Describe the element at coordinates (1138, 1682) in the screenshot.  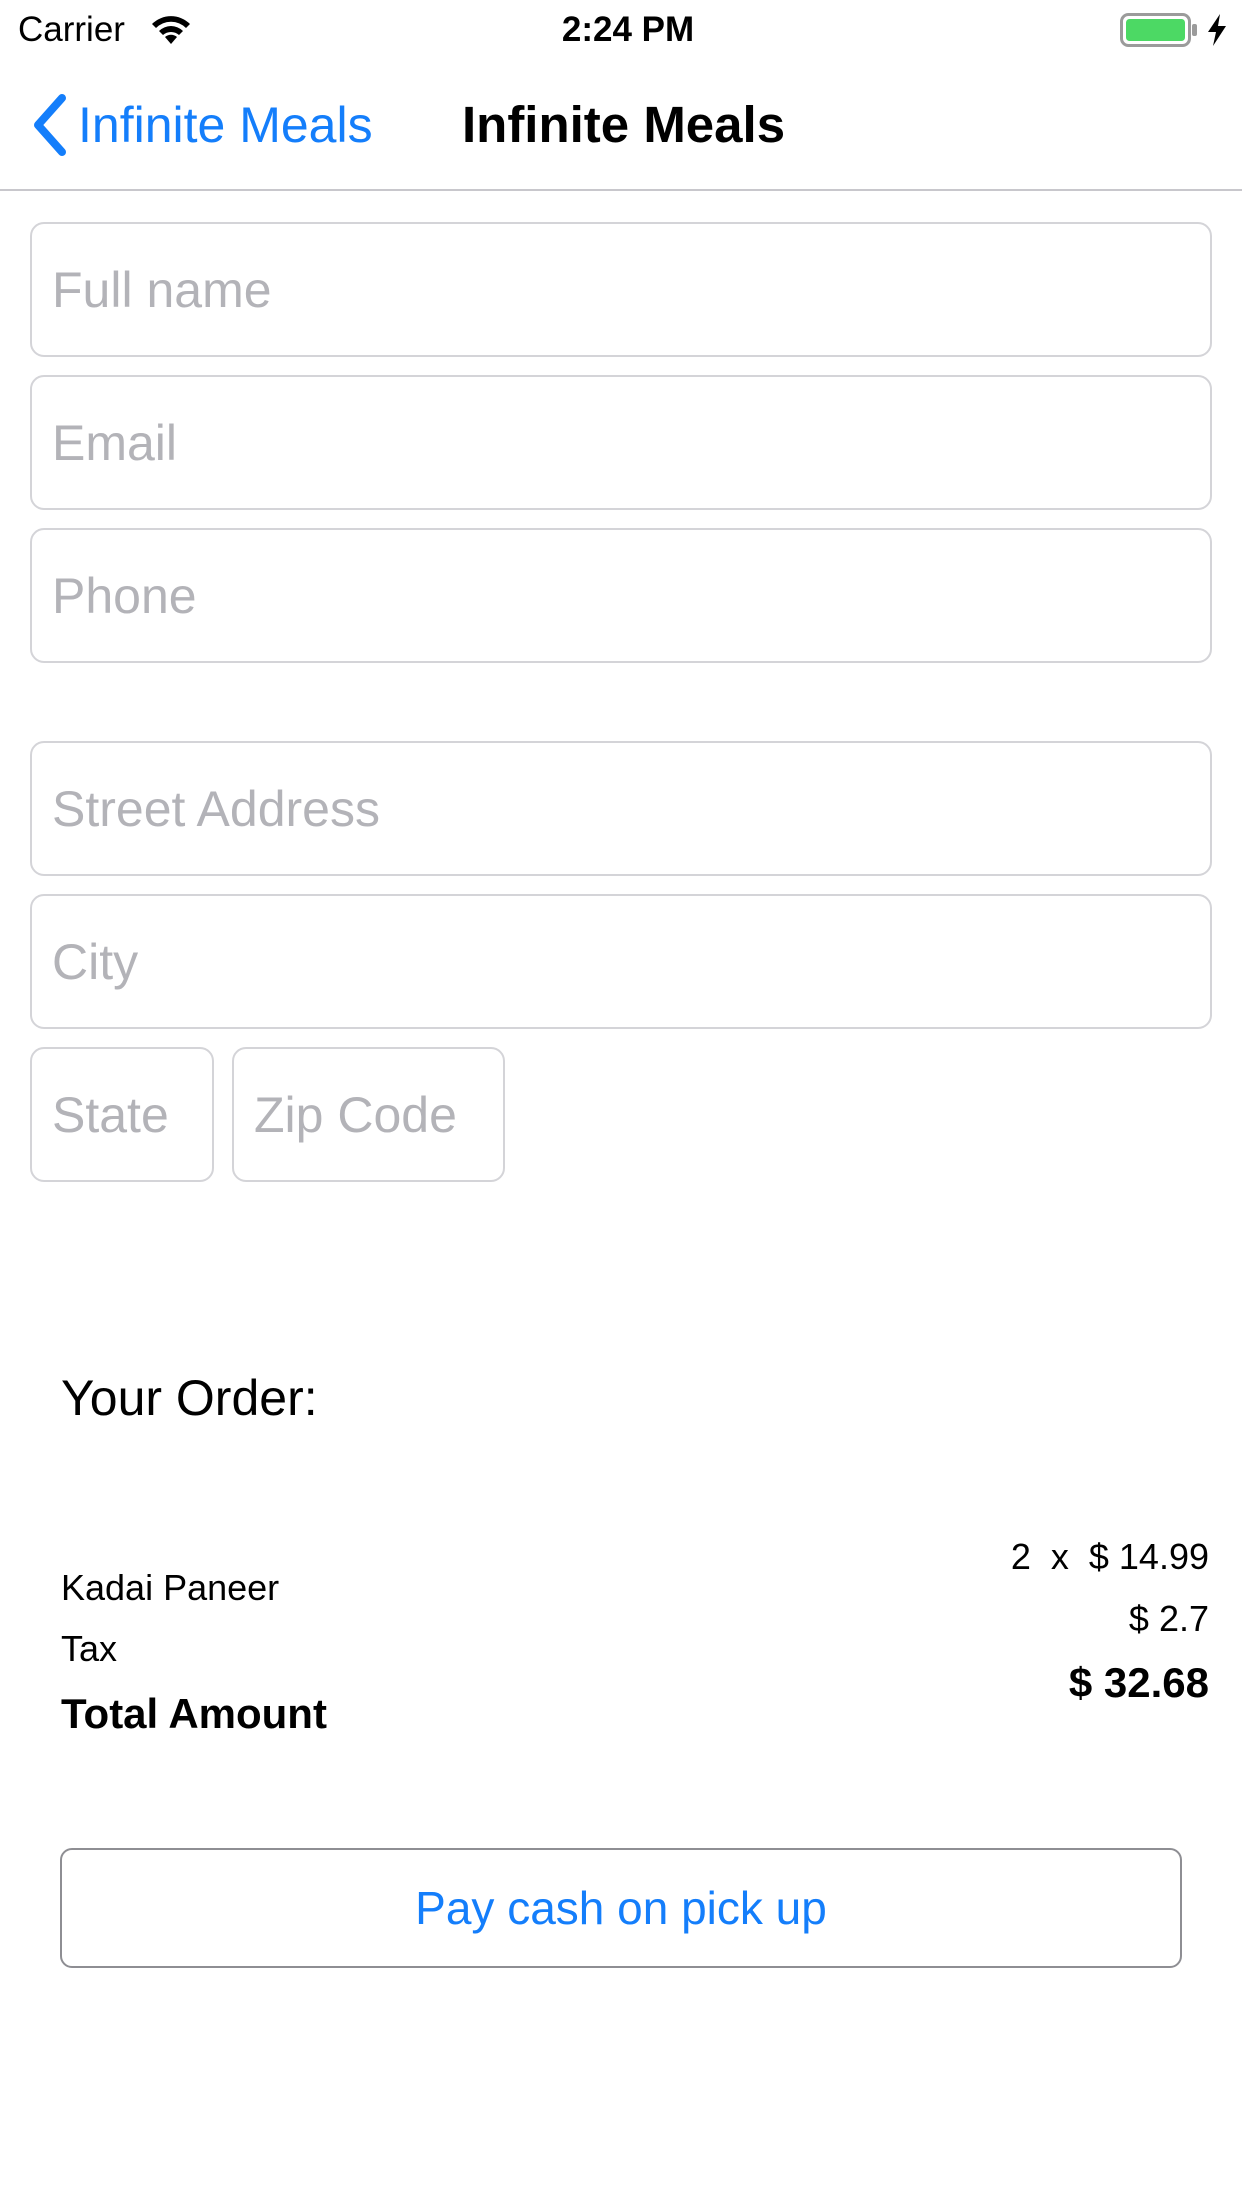
I see `total-amount-value: $ 32.68` at that location.